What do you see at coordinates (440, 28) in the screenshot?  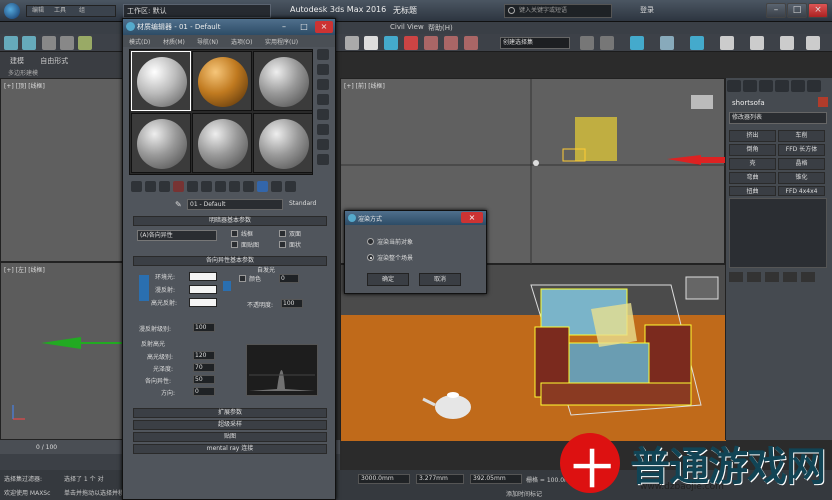 I see `menu-help: 帮助(H)` at bounding box center [440, 28].